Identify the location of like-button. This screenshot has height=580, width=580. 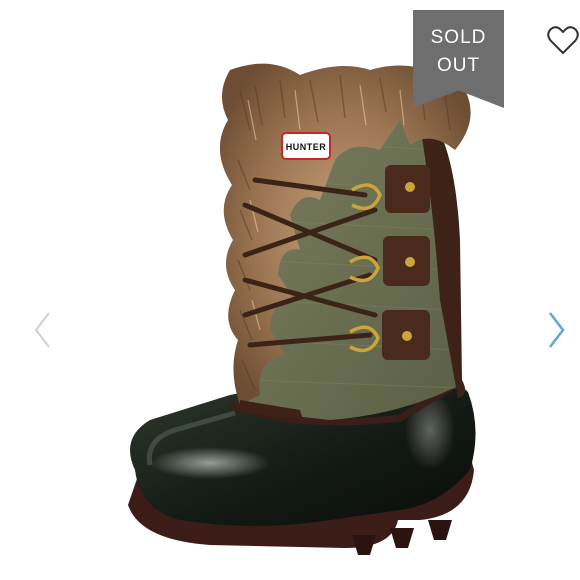
(562, 40).